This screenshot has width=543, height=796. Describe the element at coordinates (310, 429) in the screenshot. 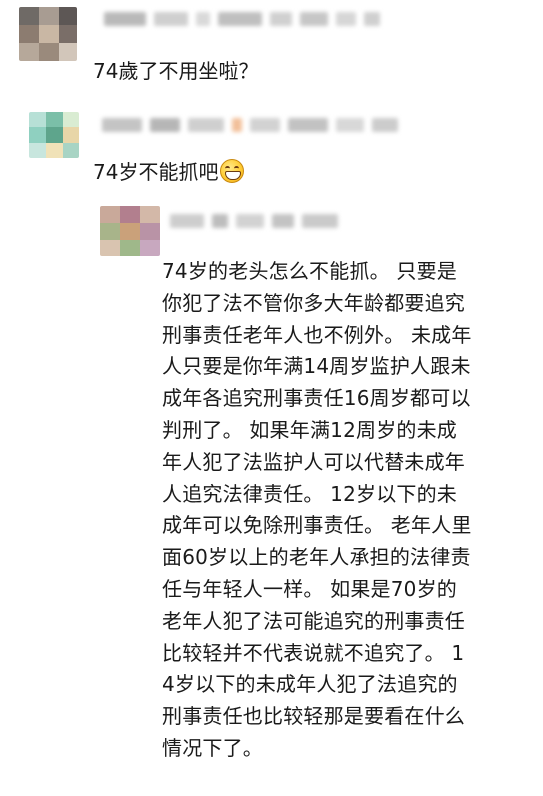

I see `reply-line: 判刑了。 如果年满12周岁的未成` at that location.